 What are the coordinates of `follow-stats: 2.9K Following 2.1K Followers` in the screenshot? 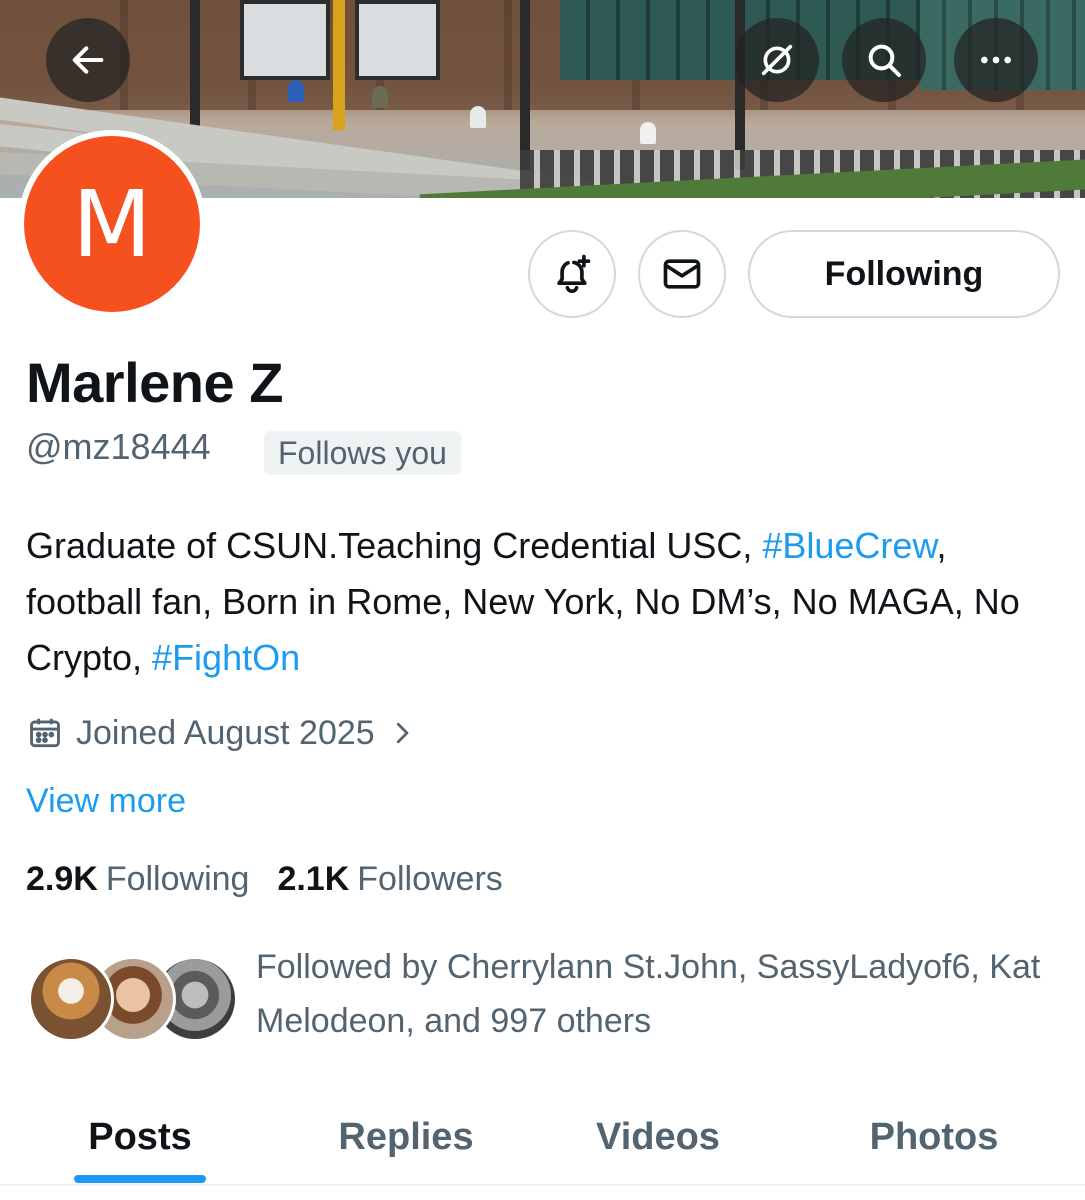 It's located at (264, 879).